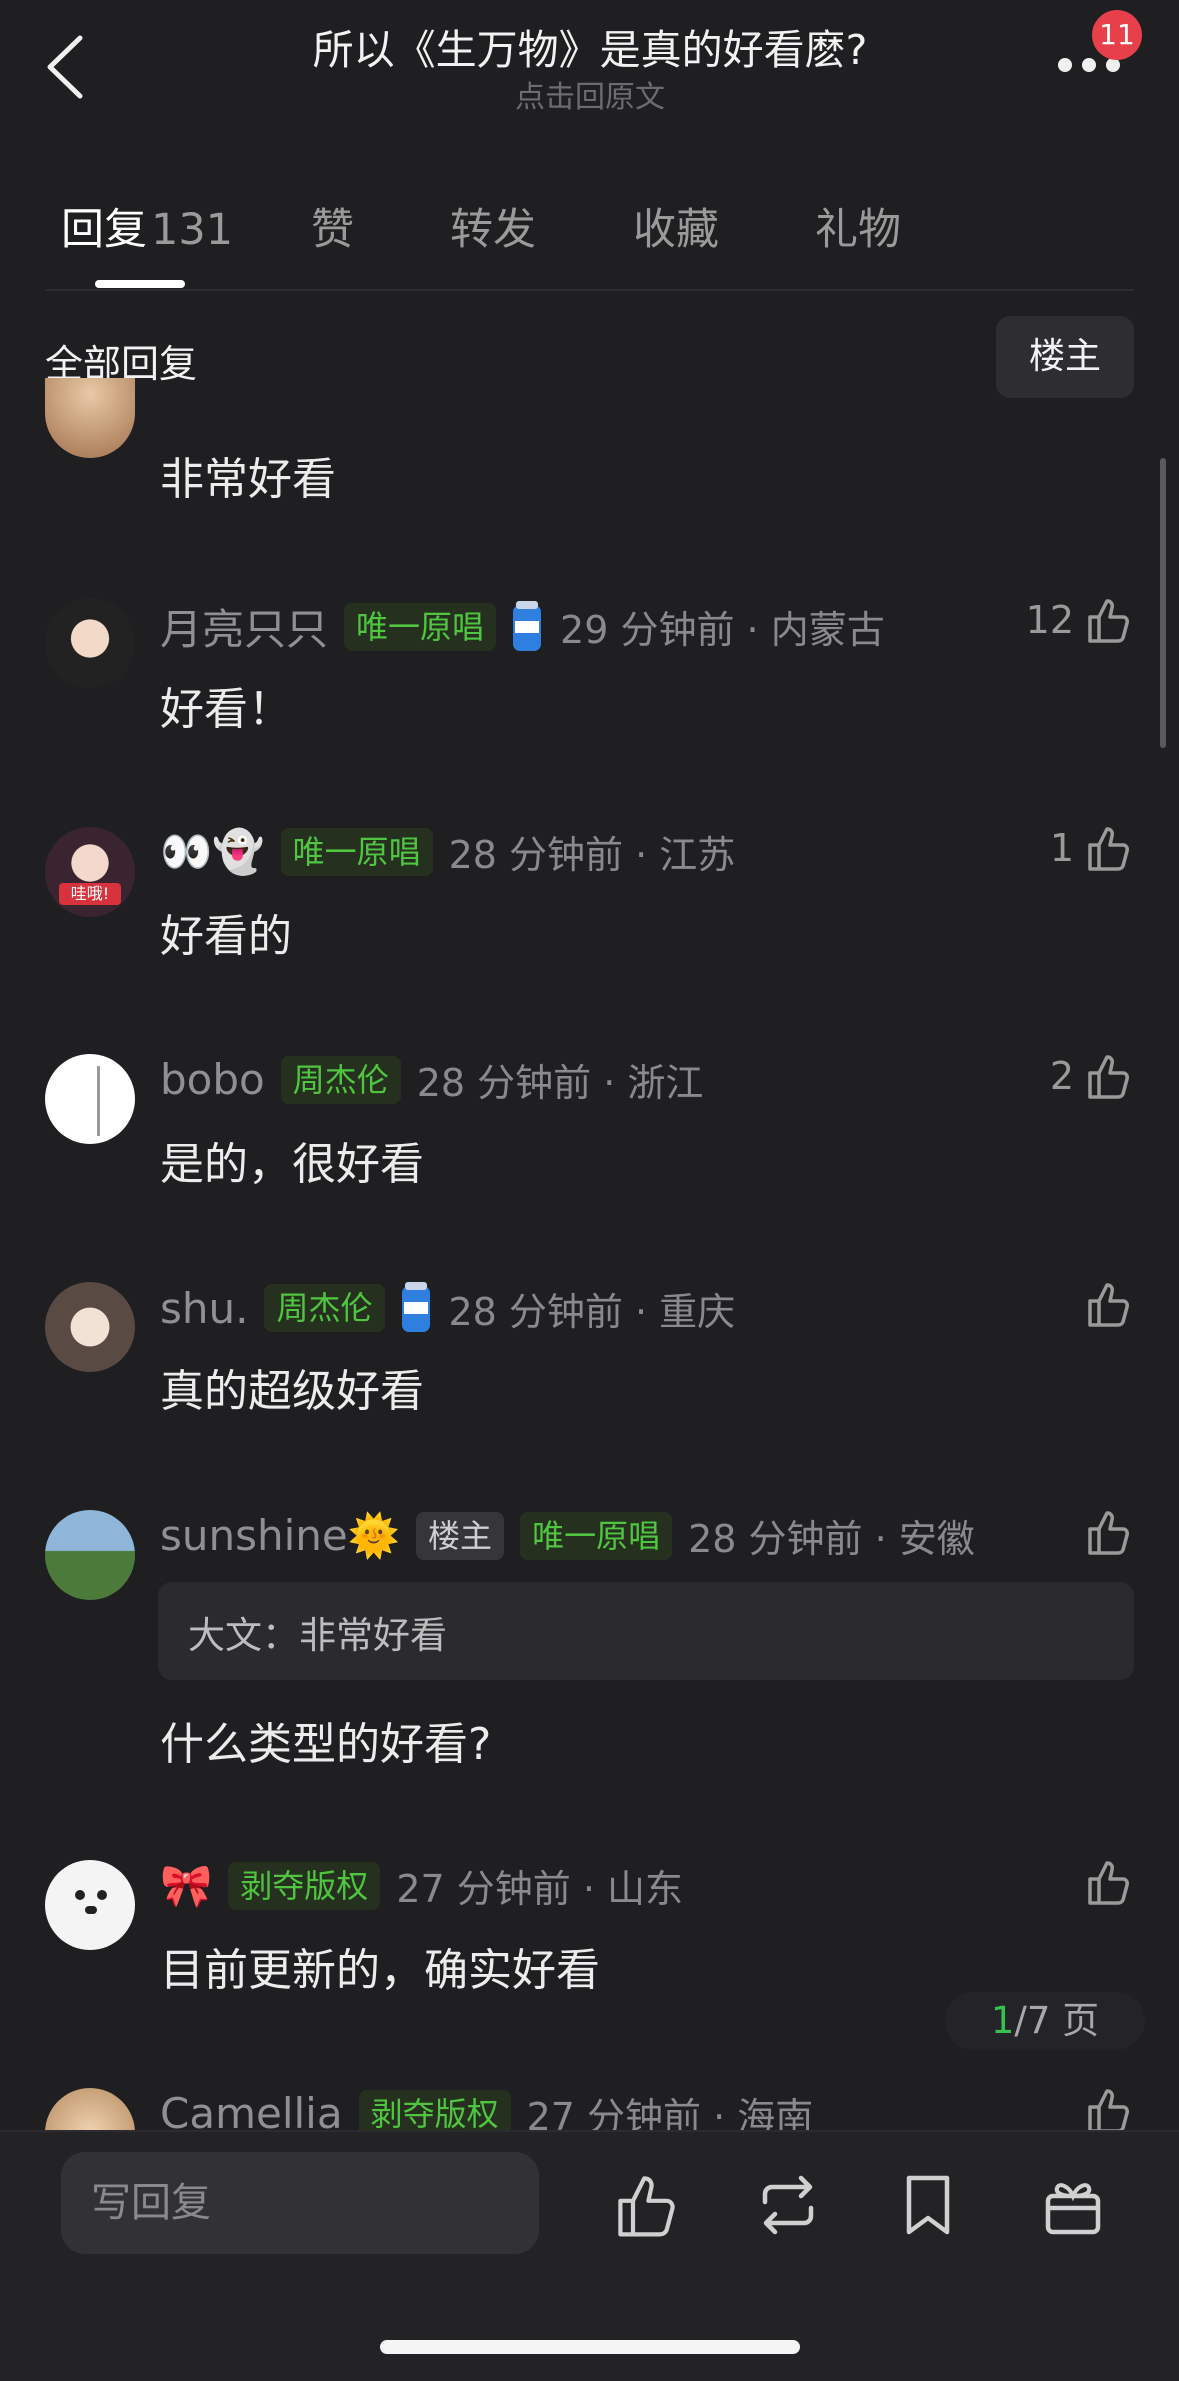 This screenshot has height=2381, width=1179. I want to click on repost-button, so click(788, 2205).